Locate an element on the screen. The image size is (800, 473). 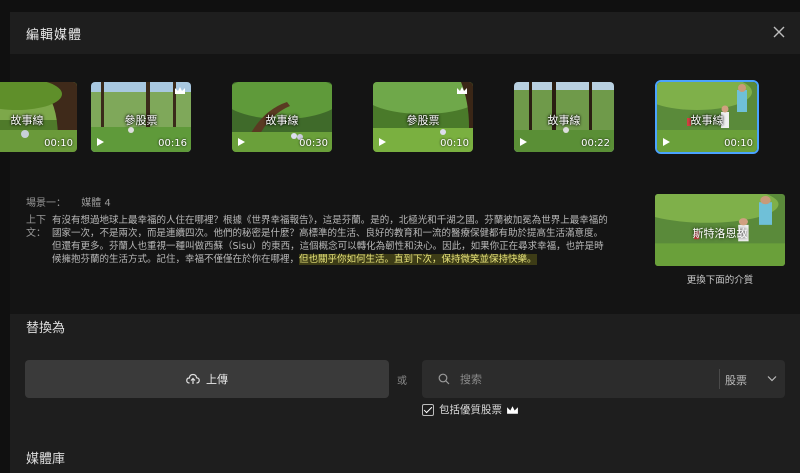
thumbnail-duration: 00:22 is located at coordinates (595, 143).